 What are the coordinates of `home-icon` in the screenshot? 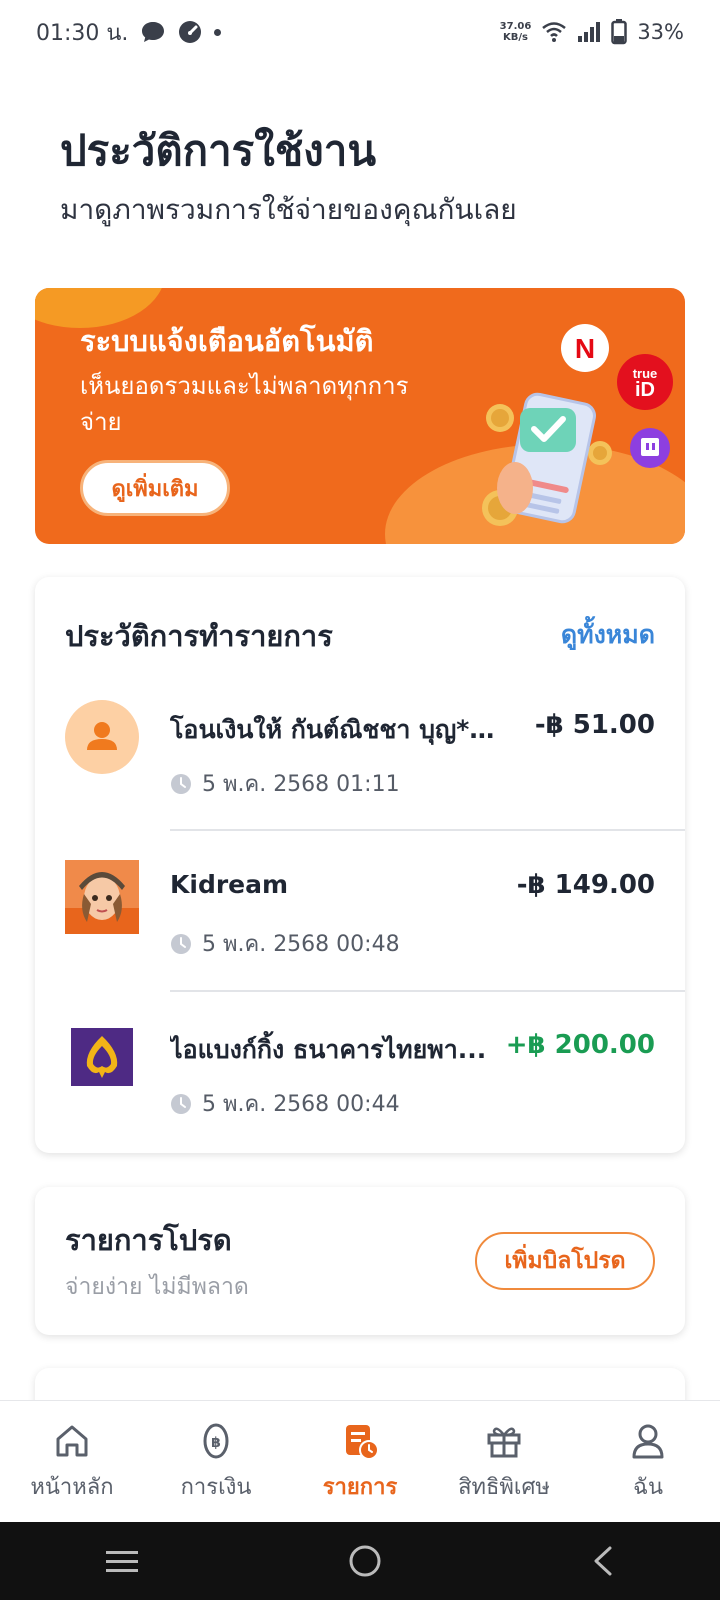 It's located at (72, 1441).